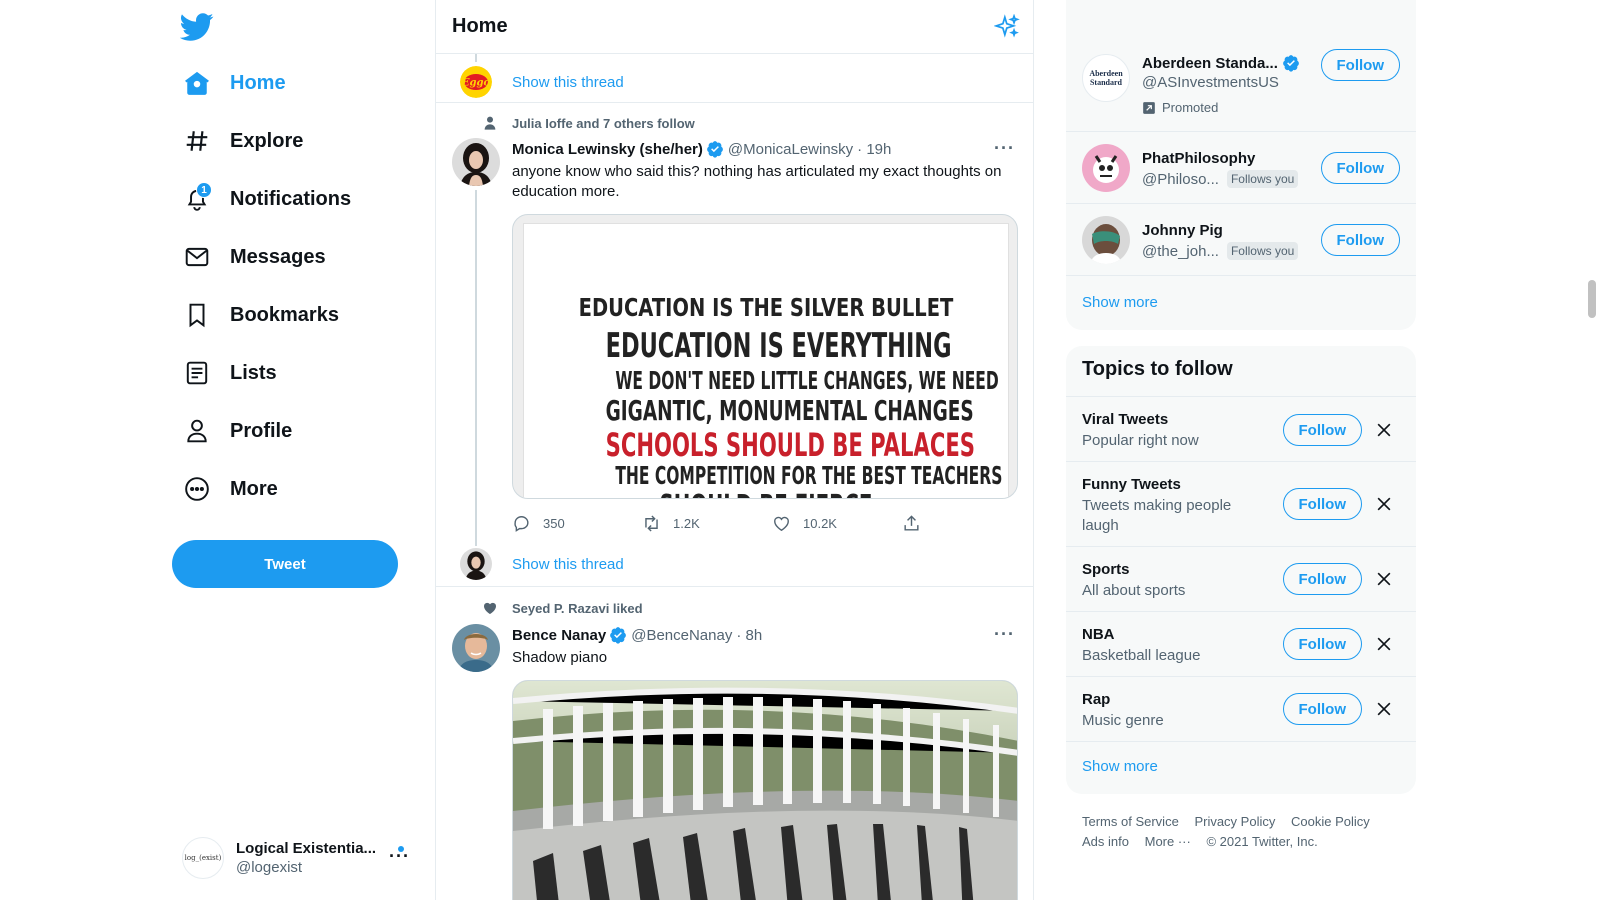  I want to click on nav-profile: Profile, so click(236, 431).